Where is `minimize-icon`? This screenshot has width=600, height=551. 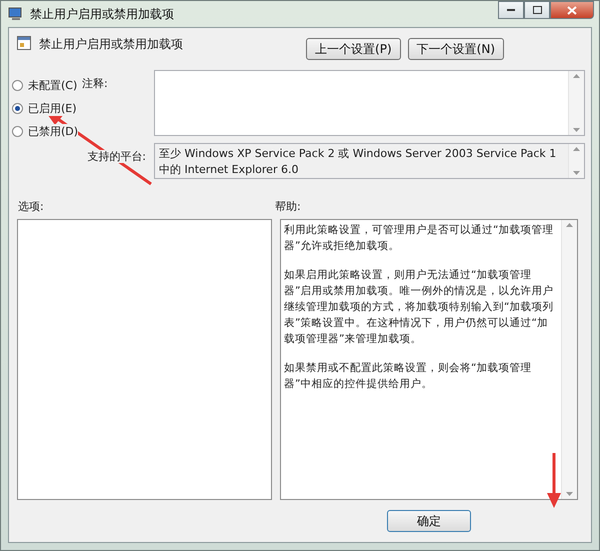
minimize-icon is located at coordinates (511, 10).